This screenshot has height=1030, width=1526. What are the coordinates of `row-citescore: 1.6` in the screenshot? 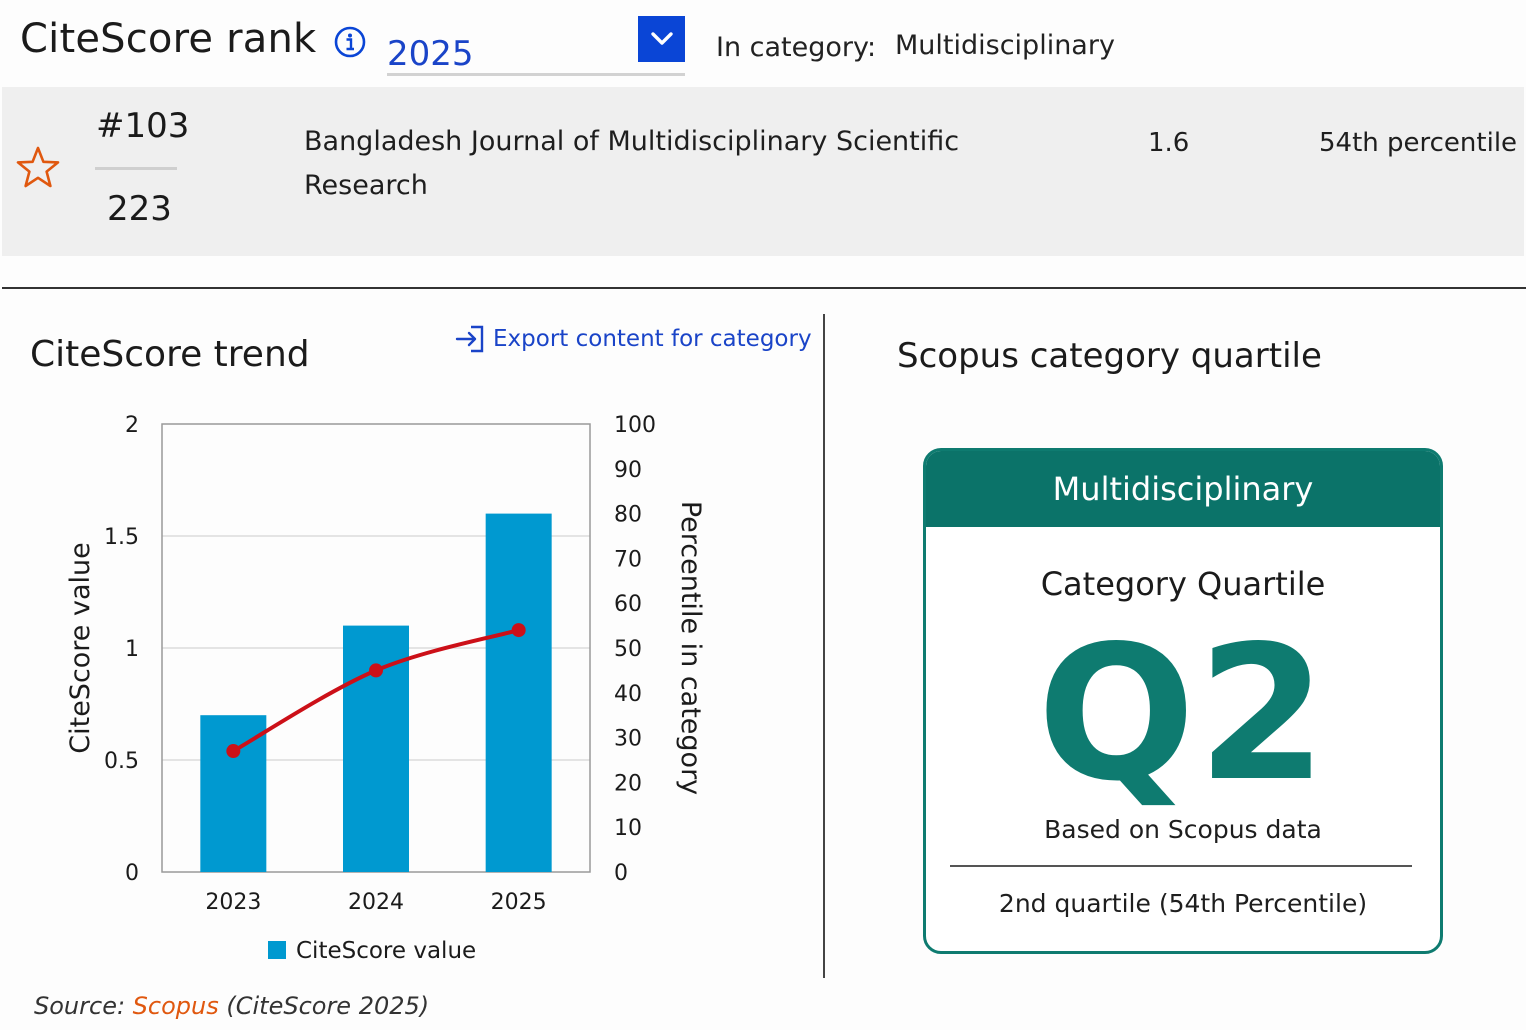 It's located at (1169, 143).